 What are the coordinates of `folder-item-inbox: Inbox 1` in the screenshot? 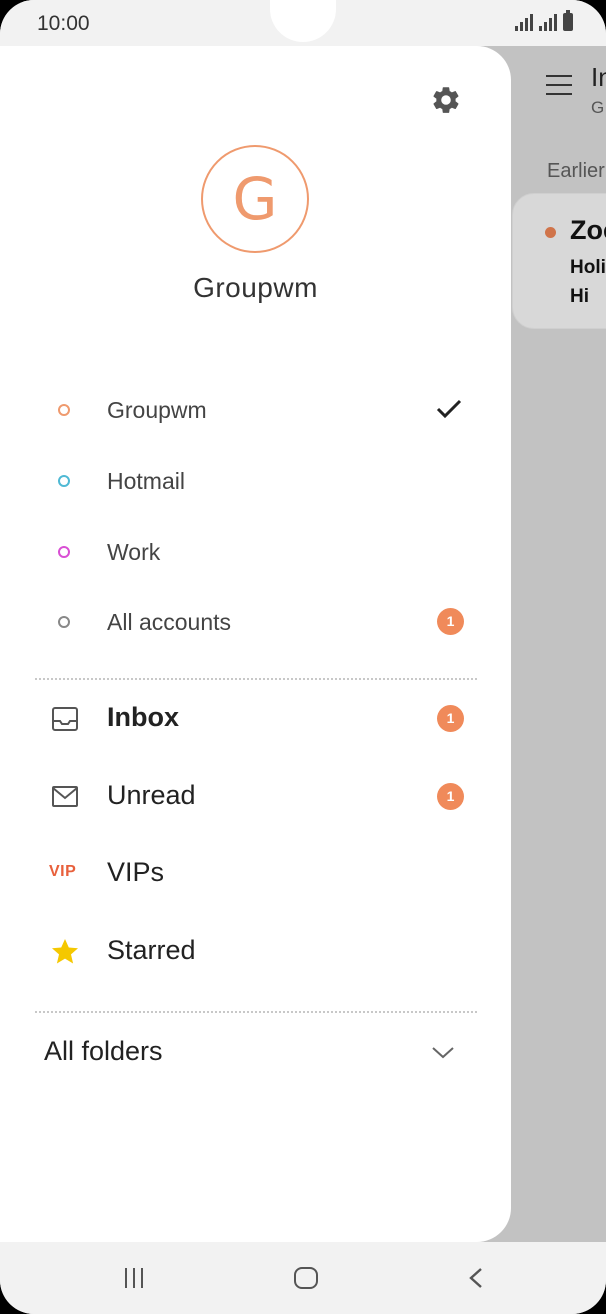 It's located at (255, 719).